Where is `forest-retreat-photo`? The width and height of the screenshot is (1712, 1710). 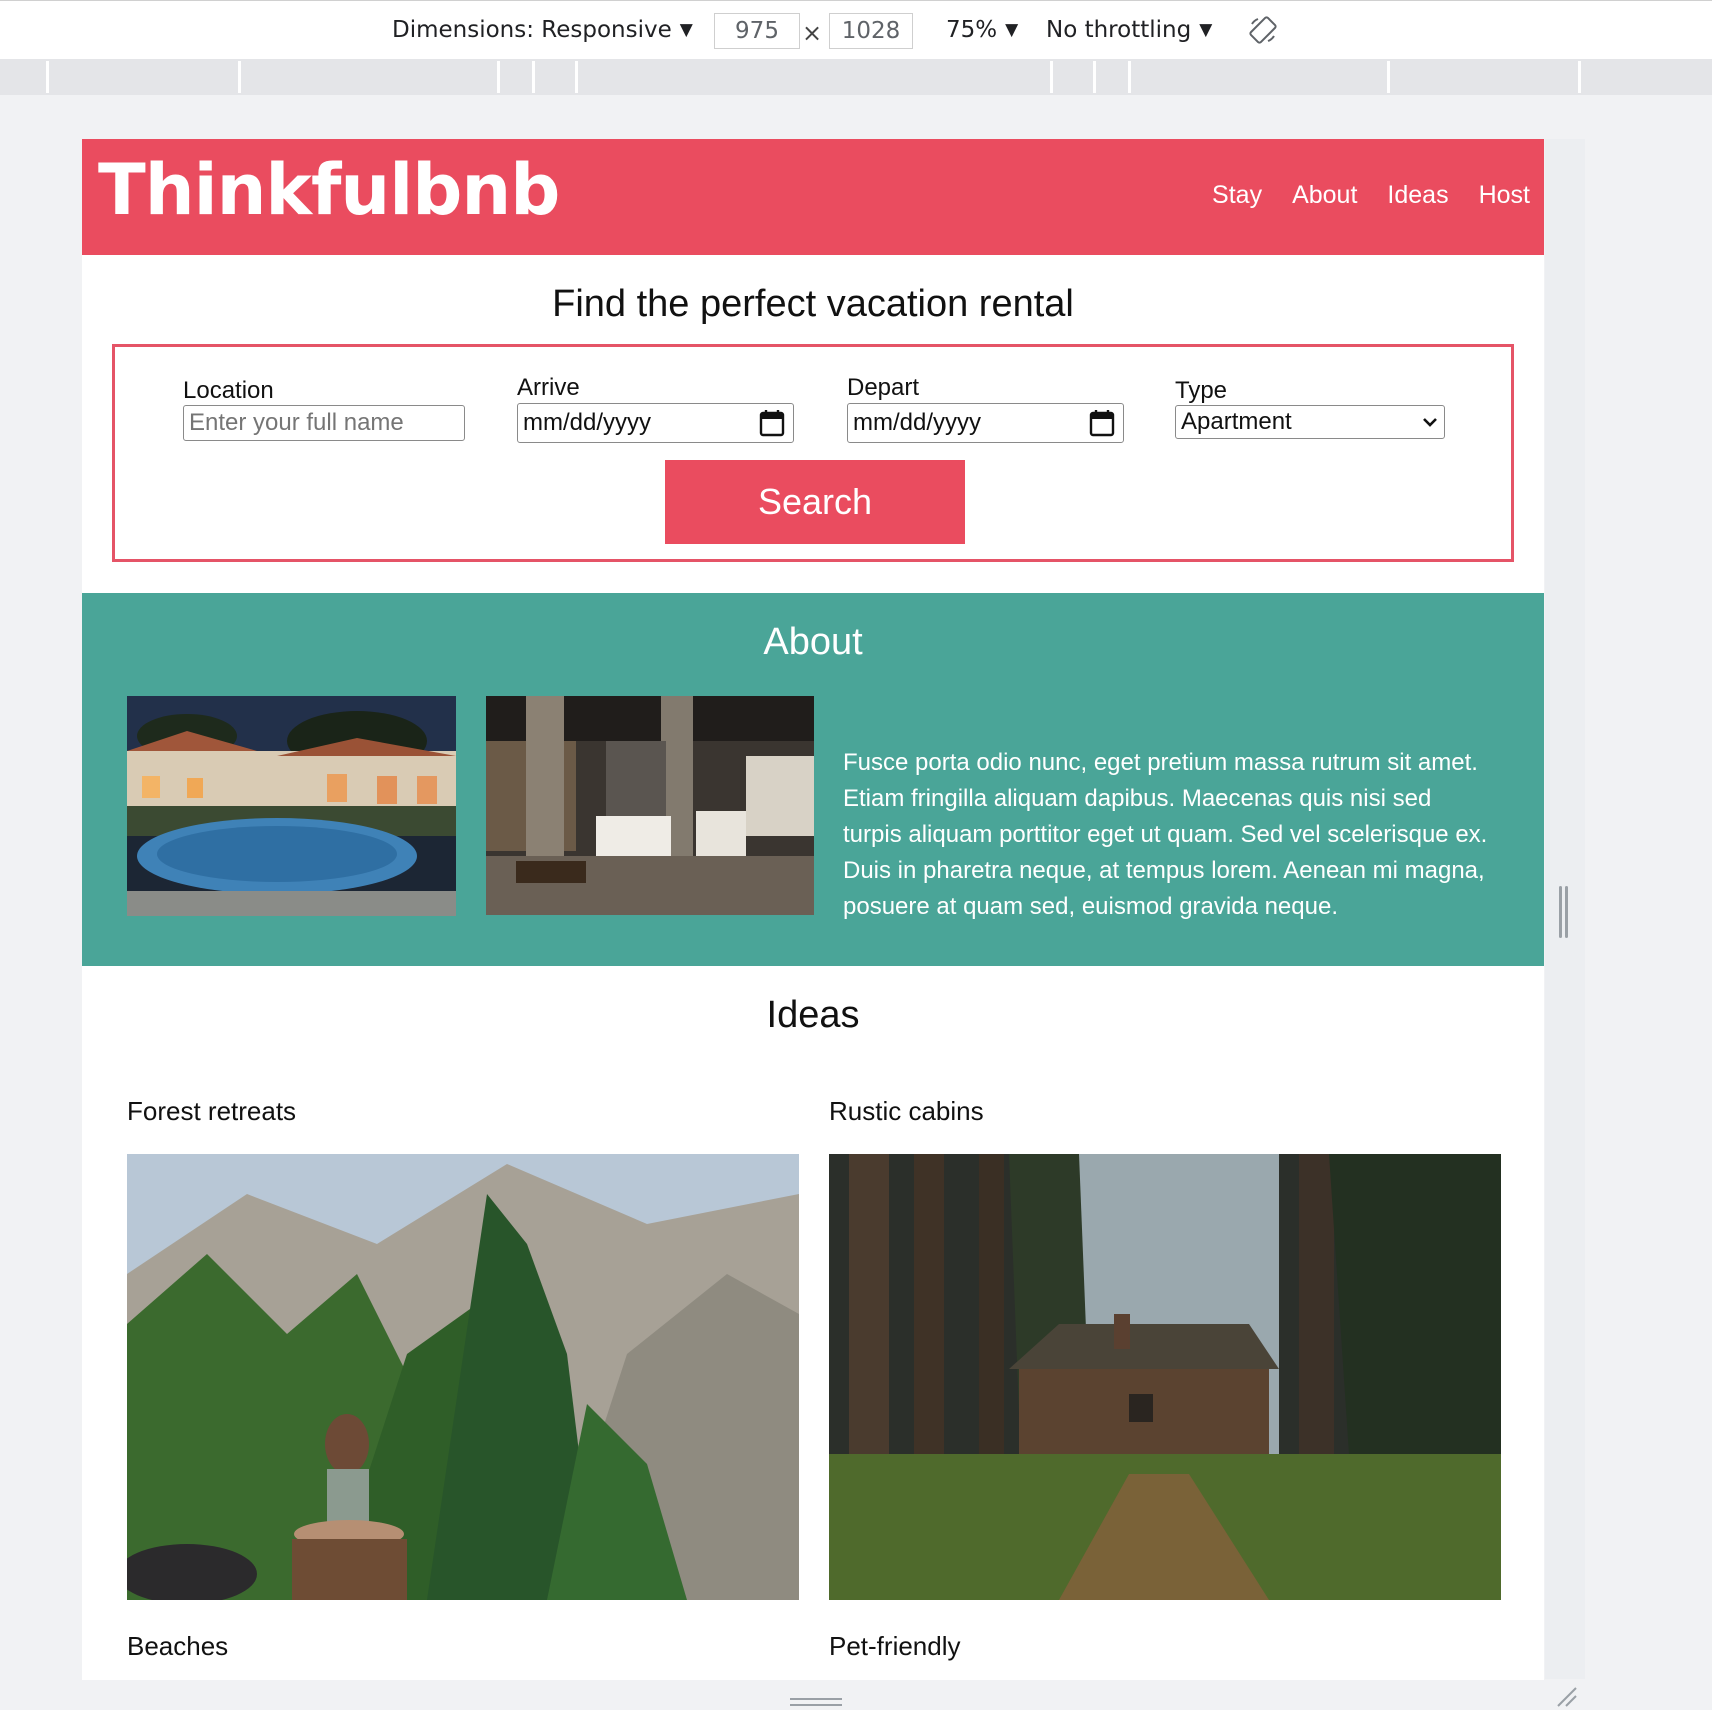 forest-retreat-photo is located at coordinates (463, 1377).